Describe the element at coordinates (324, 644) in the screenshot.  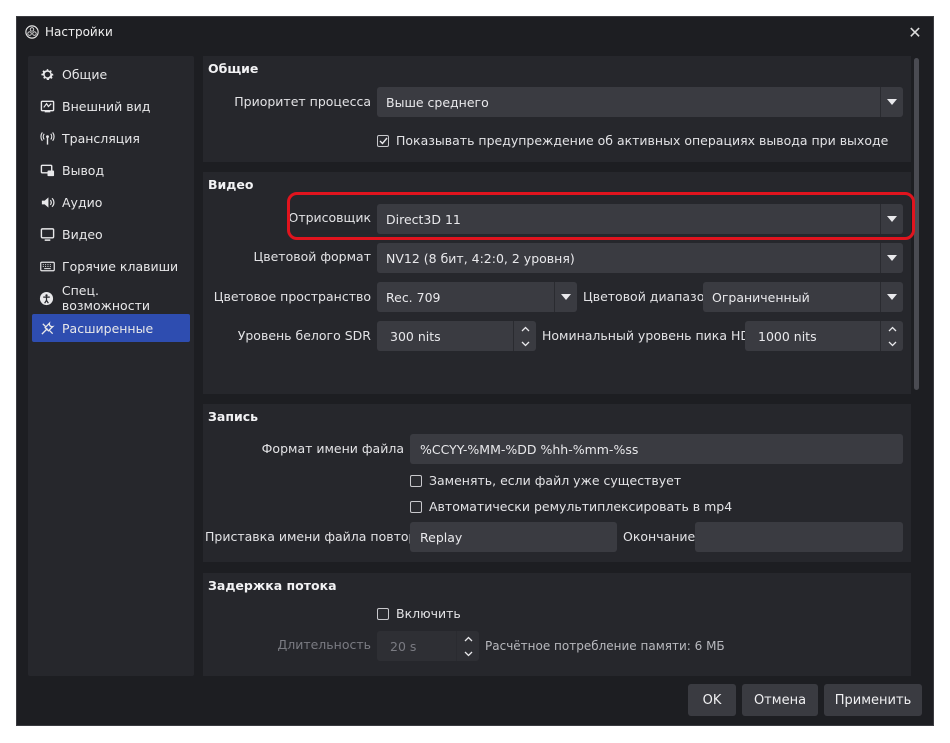
I see `duration-label: Длительность` at that location.